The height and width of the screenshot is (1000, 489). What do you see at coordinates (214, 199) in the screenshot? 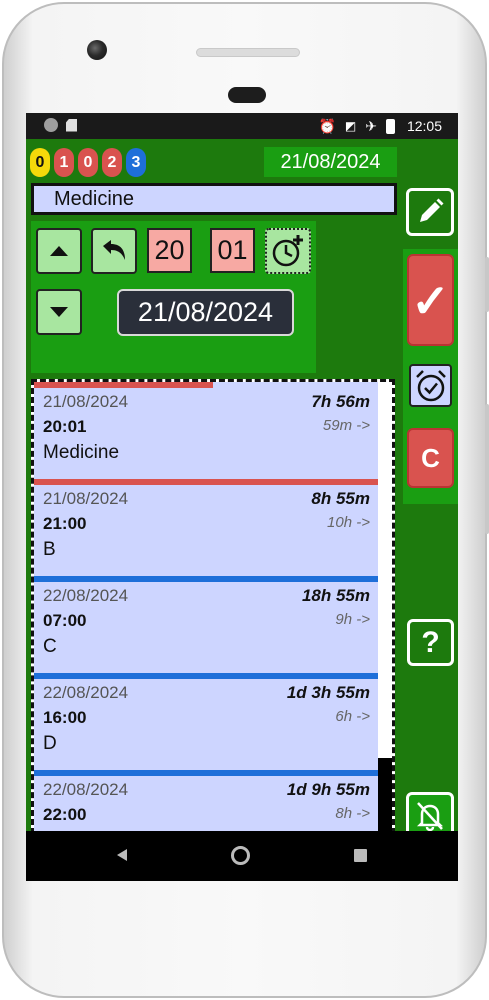
I see `reminder-name-field: Medicine` at bounding box center [214, 199].